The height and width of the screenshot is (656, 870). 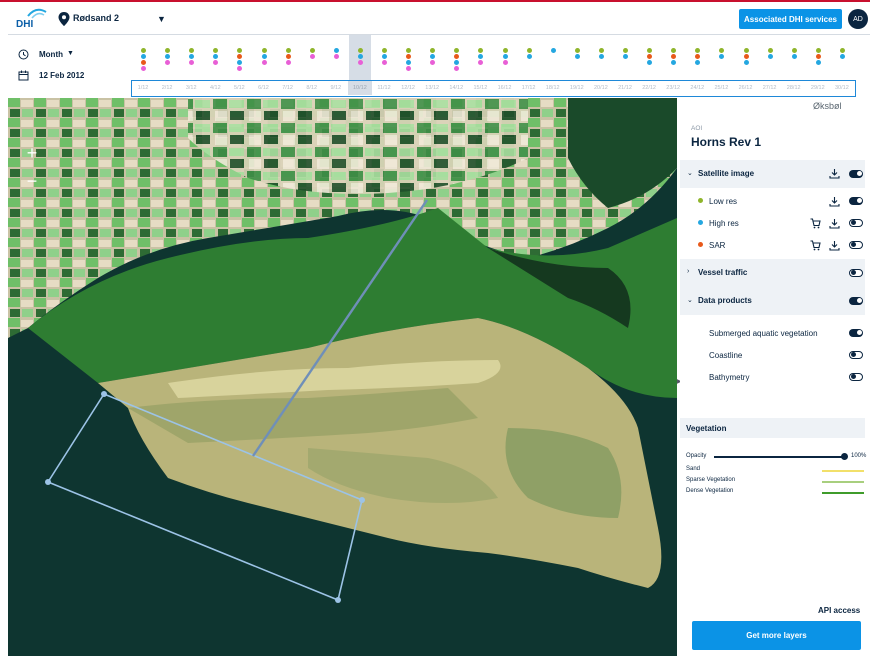 I want to click on zoom-out-button: −, so click(x=32, y=181).